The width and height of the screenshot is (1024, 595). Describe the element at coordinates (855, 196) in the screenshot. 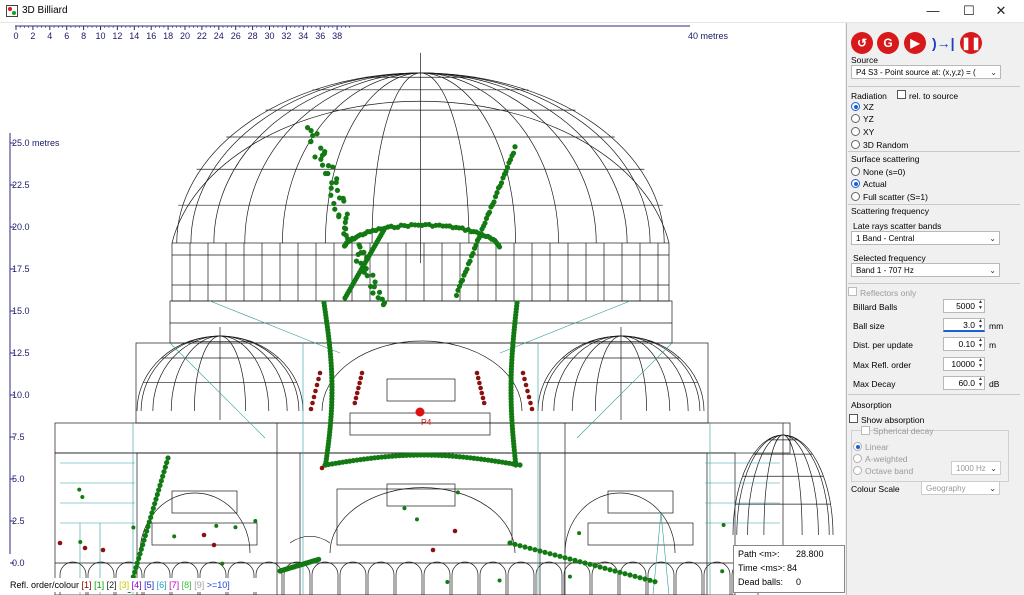

I see `scatter-full-radio` at that location.